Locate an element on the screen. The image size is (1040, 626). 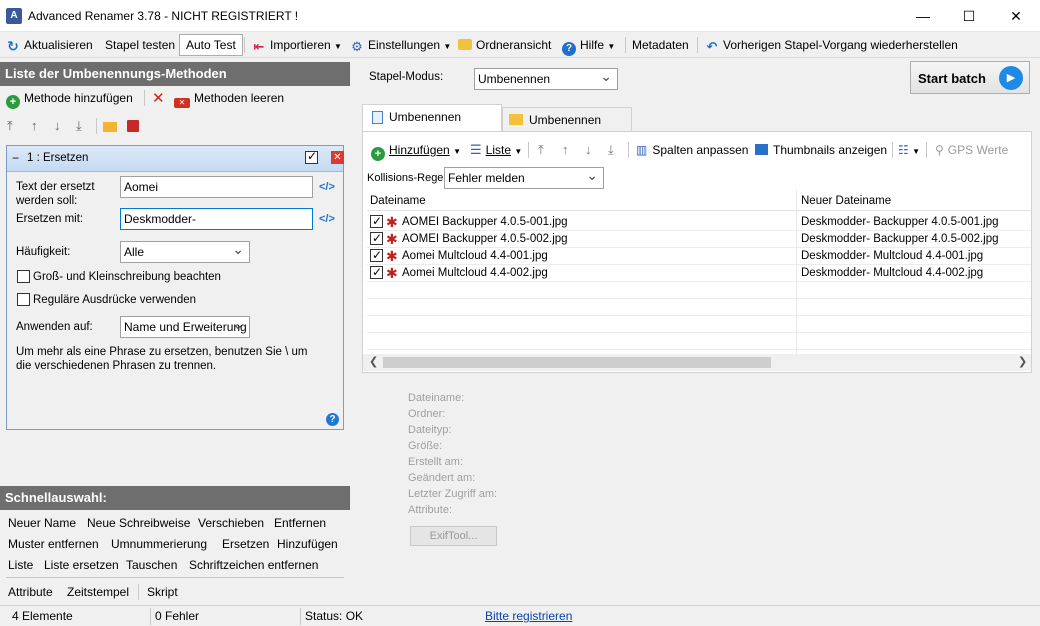
move-top-icon: ⤒ is located at coordinates (10, 126).